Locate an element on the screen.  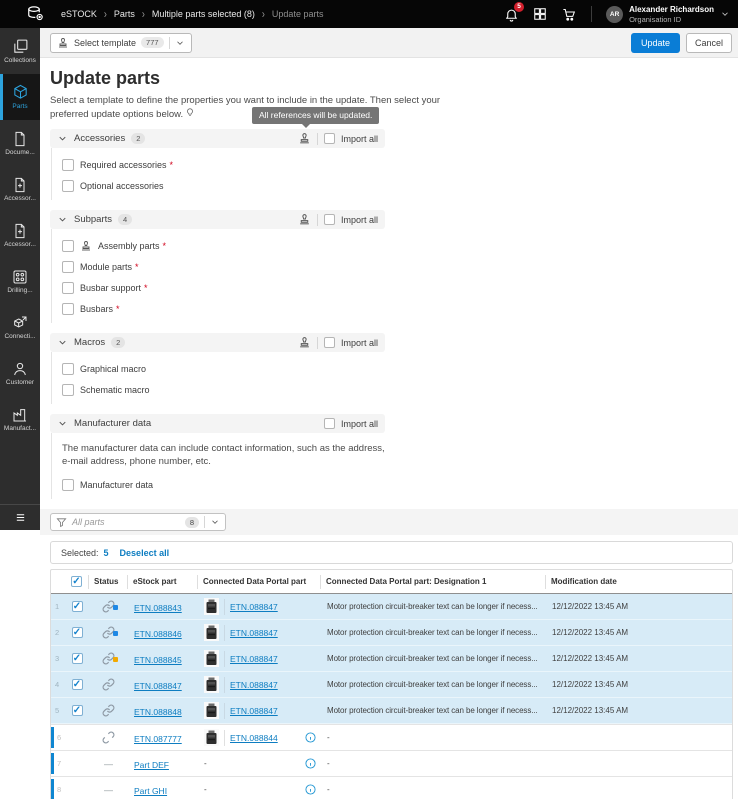
hamburger-menu-icon is located at coordinates (20, 517).